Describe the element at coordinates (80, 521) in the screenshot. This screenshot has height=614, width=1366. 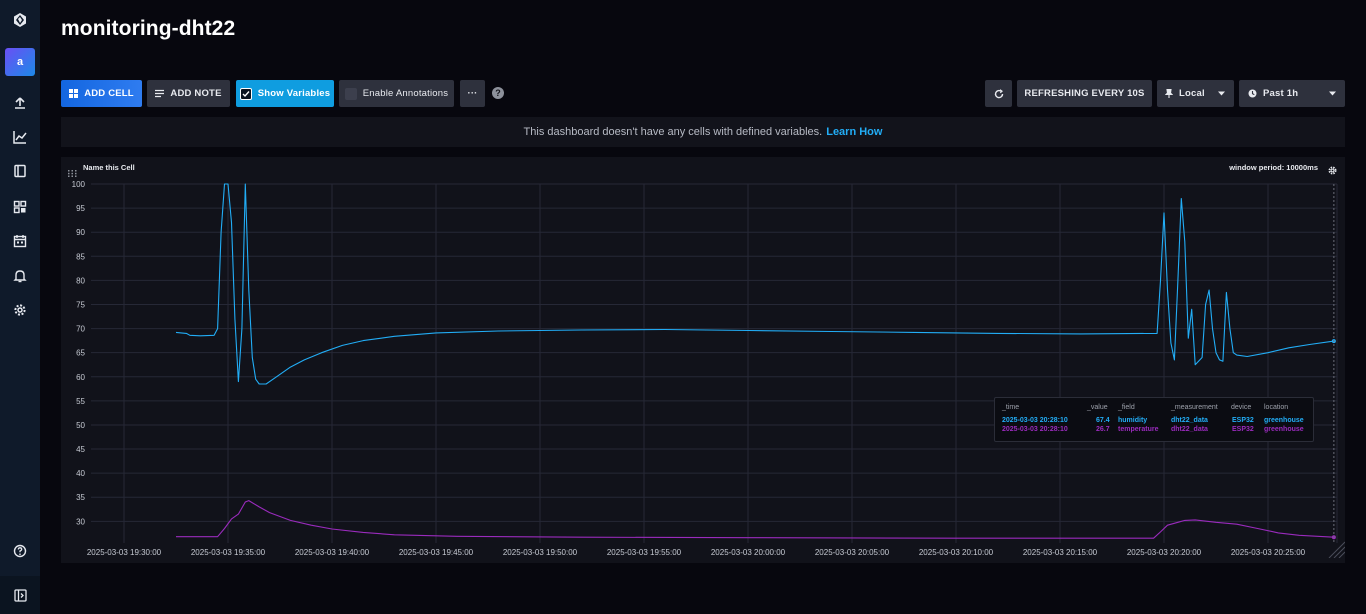
I see `y-tick-label: 30` at that location.